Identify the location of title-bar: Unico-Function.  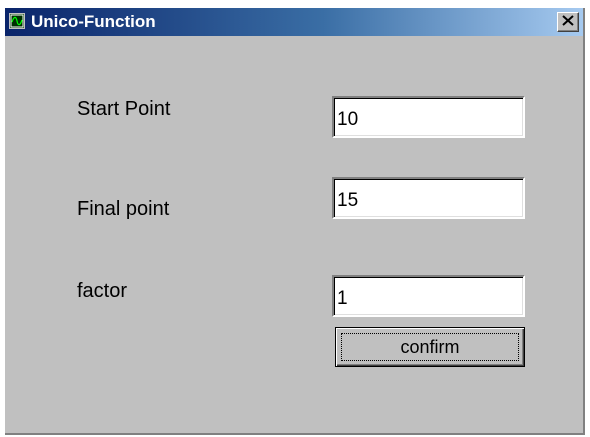
(294, 22).